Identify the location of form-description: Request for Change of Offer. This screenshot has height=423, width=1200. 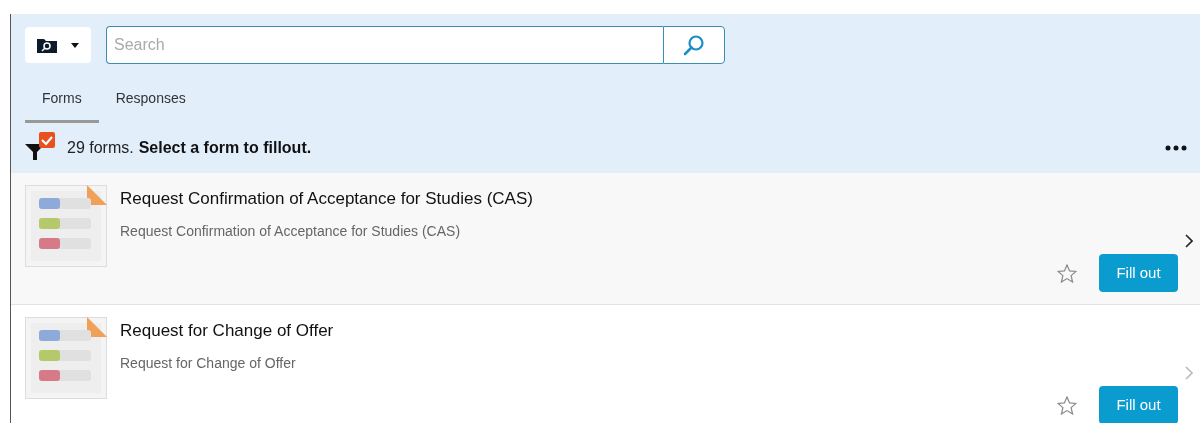
(208, 363).